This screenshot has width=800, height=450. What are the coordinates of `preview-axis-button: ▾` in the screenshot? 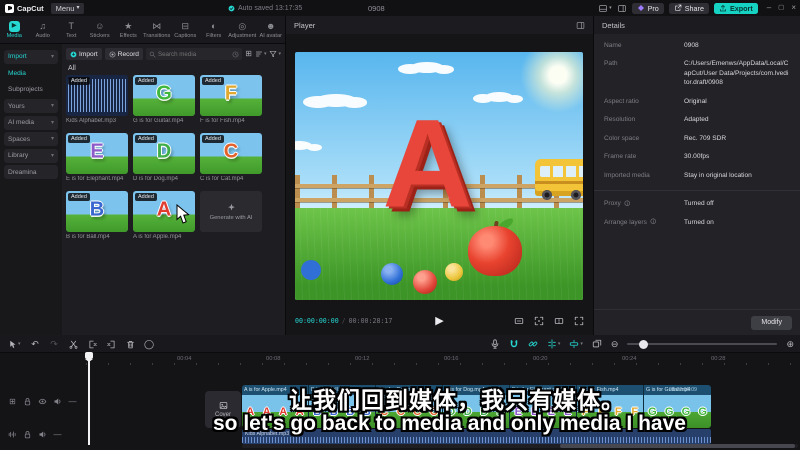 It's located at (553, 344).